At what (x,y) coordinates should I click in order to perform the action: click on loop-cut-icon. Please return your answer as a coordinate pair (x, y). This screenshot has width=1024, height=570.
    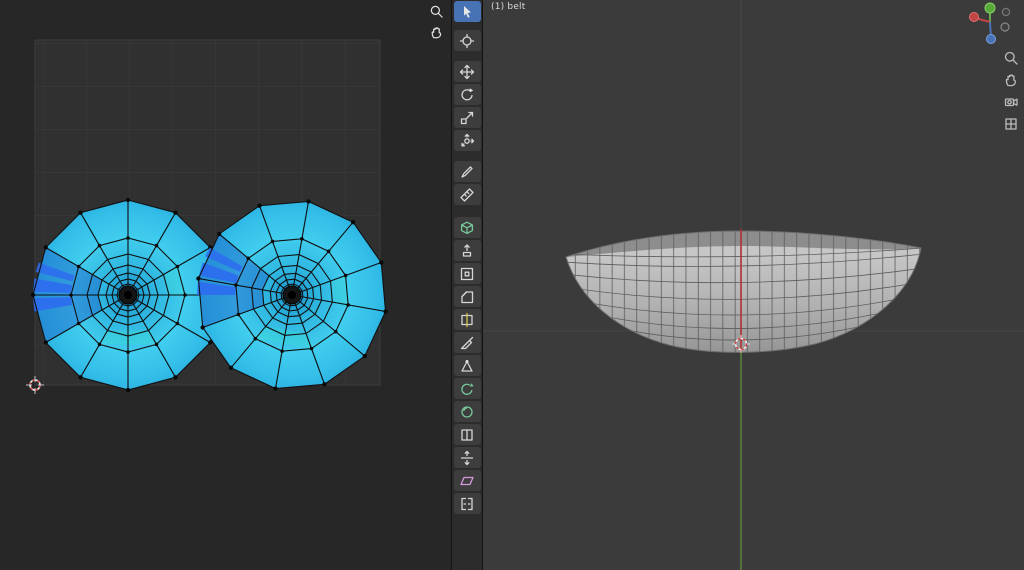
    Looking at the image, I should click on (467, 319).